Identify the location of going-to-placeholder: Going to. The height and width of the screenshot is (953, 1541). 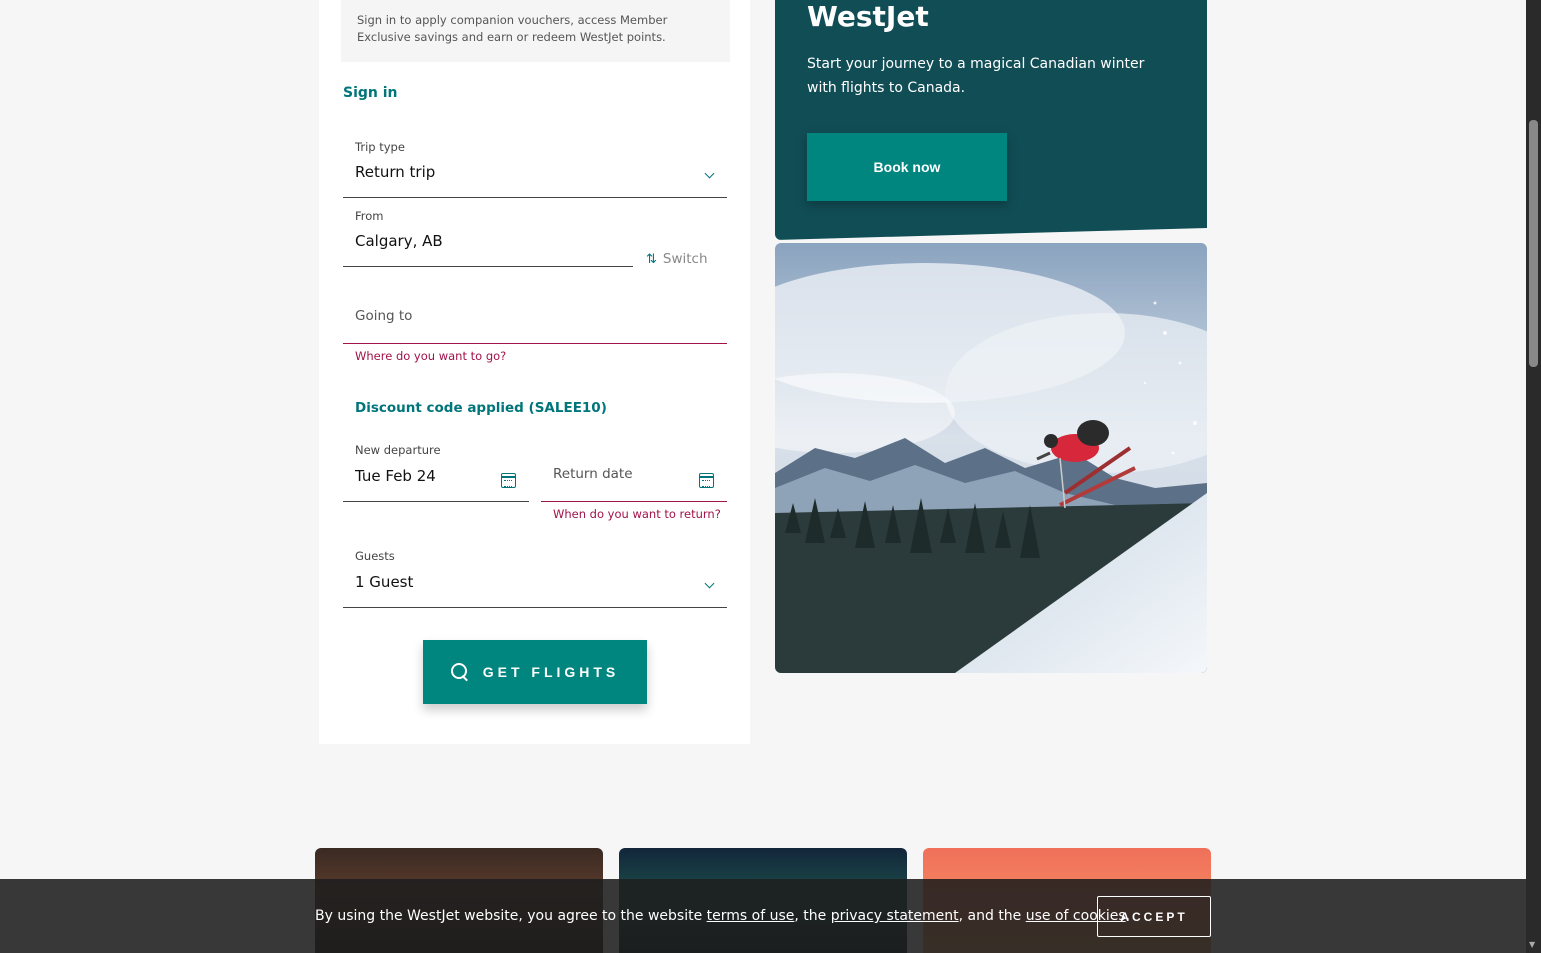
(384, 316).